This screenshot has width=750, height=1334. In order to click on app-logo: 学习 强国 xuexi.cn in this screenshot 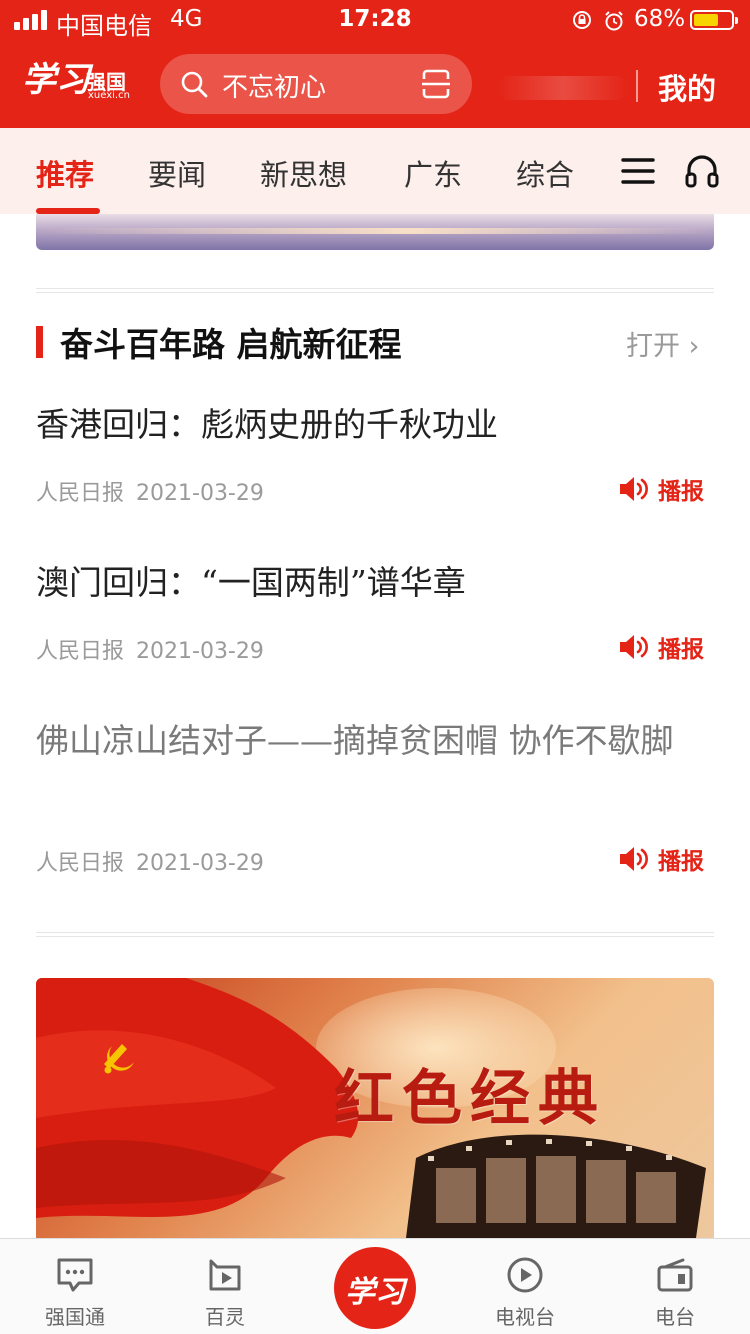, I will do `click(79, 80)`.